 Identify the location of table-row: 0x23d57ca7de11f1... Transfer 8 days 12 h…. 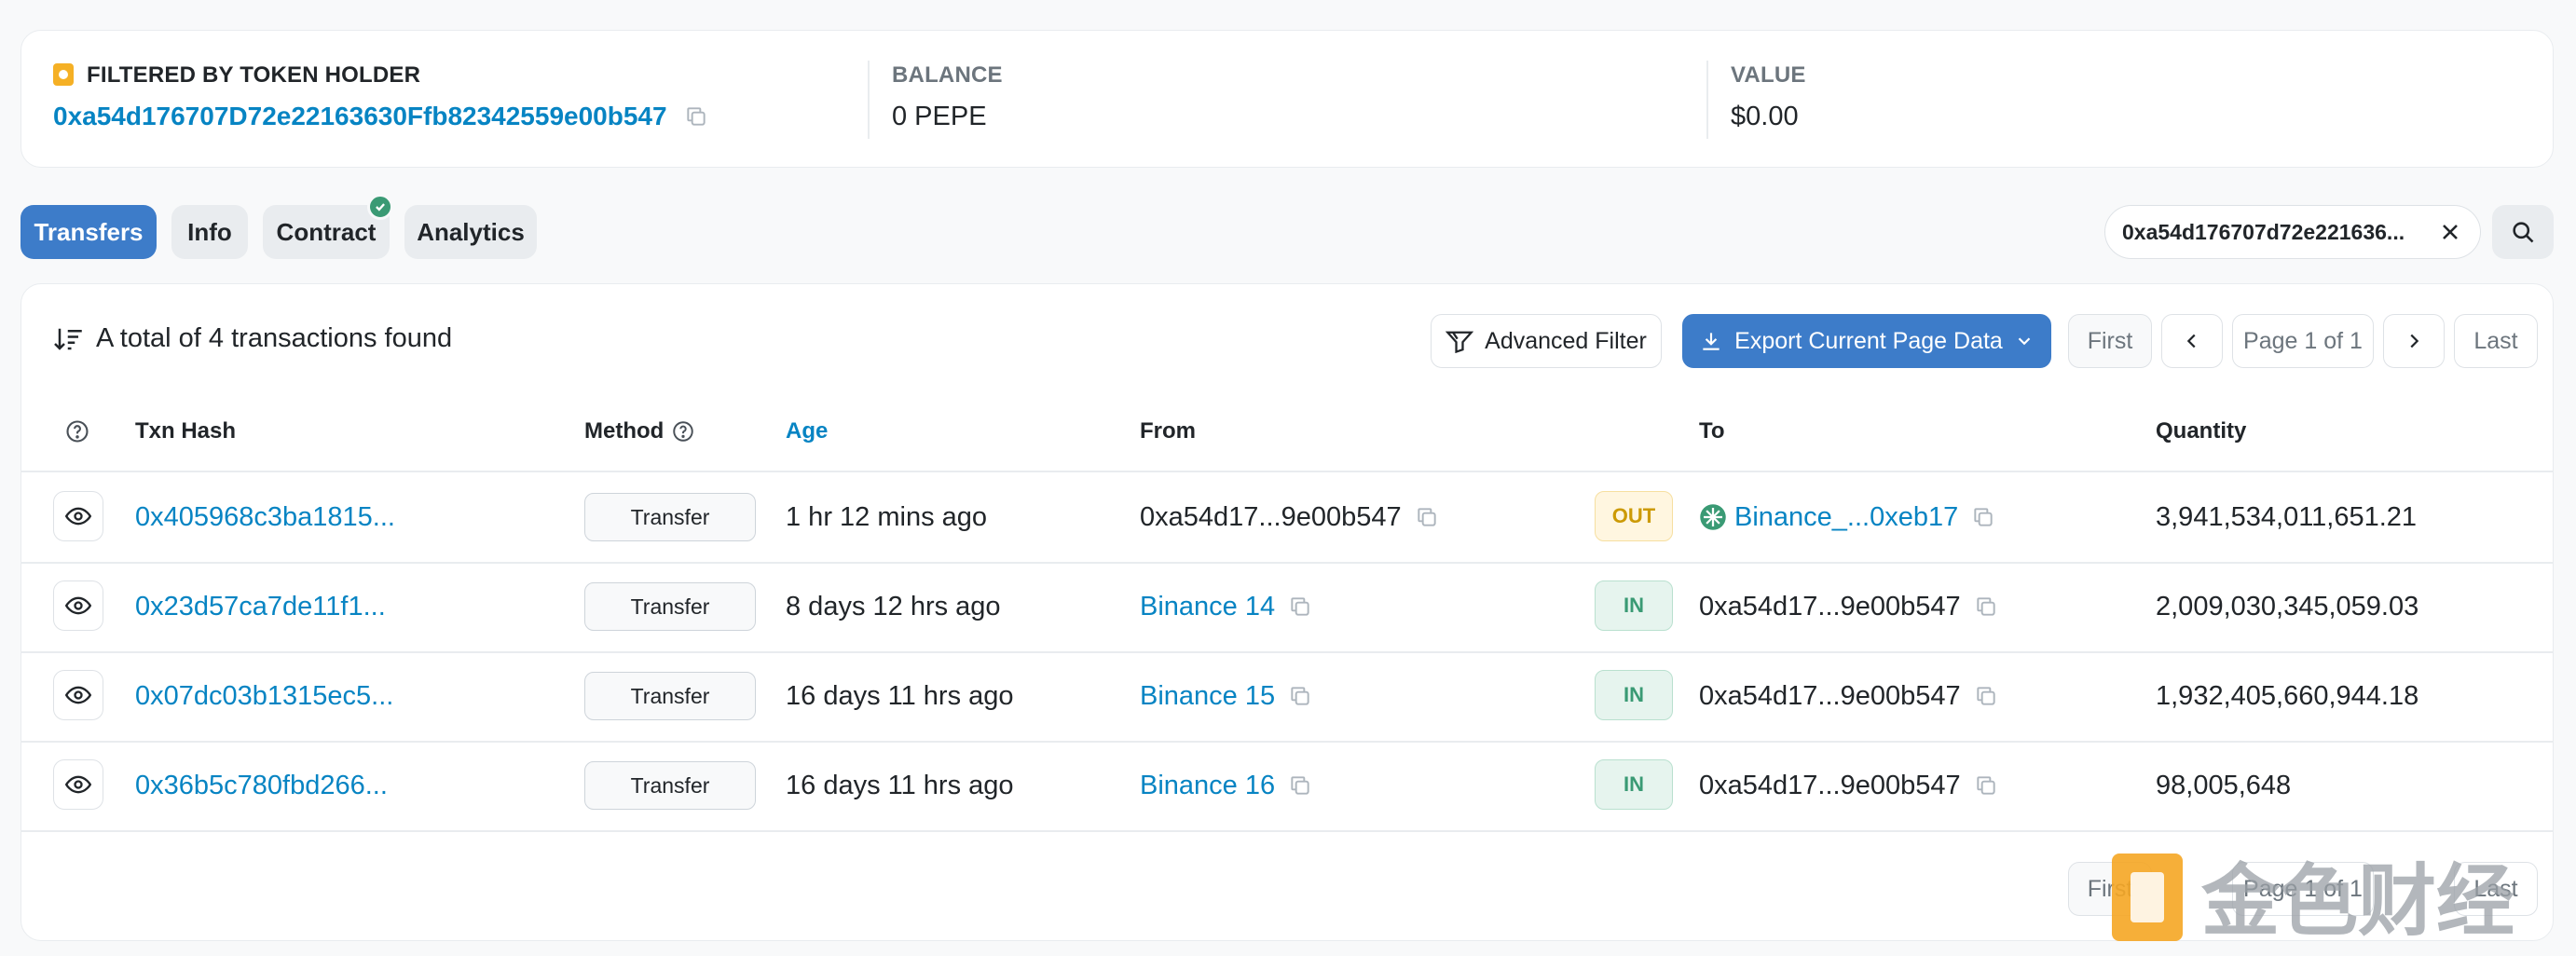
(1287, 606).